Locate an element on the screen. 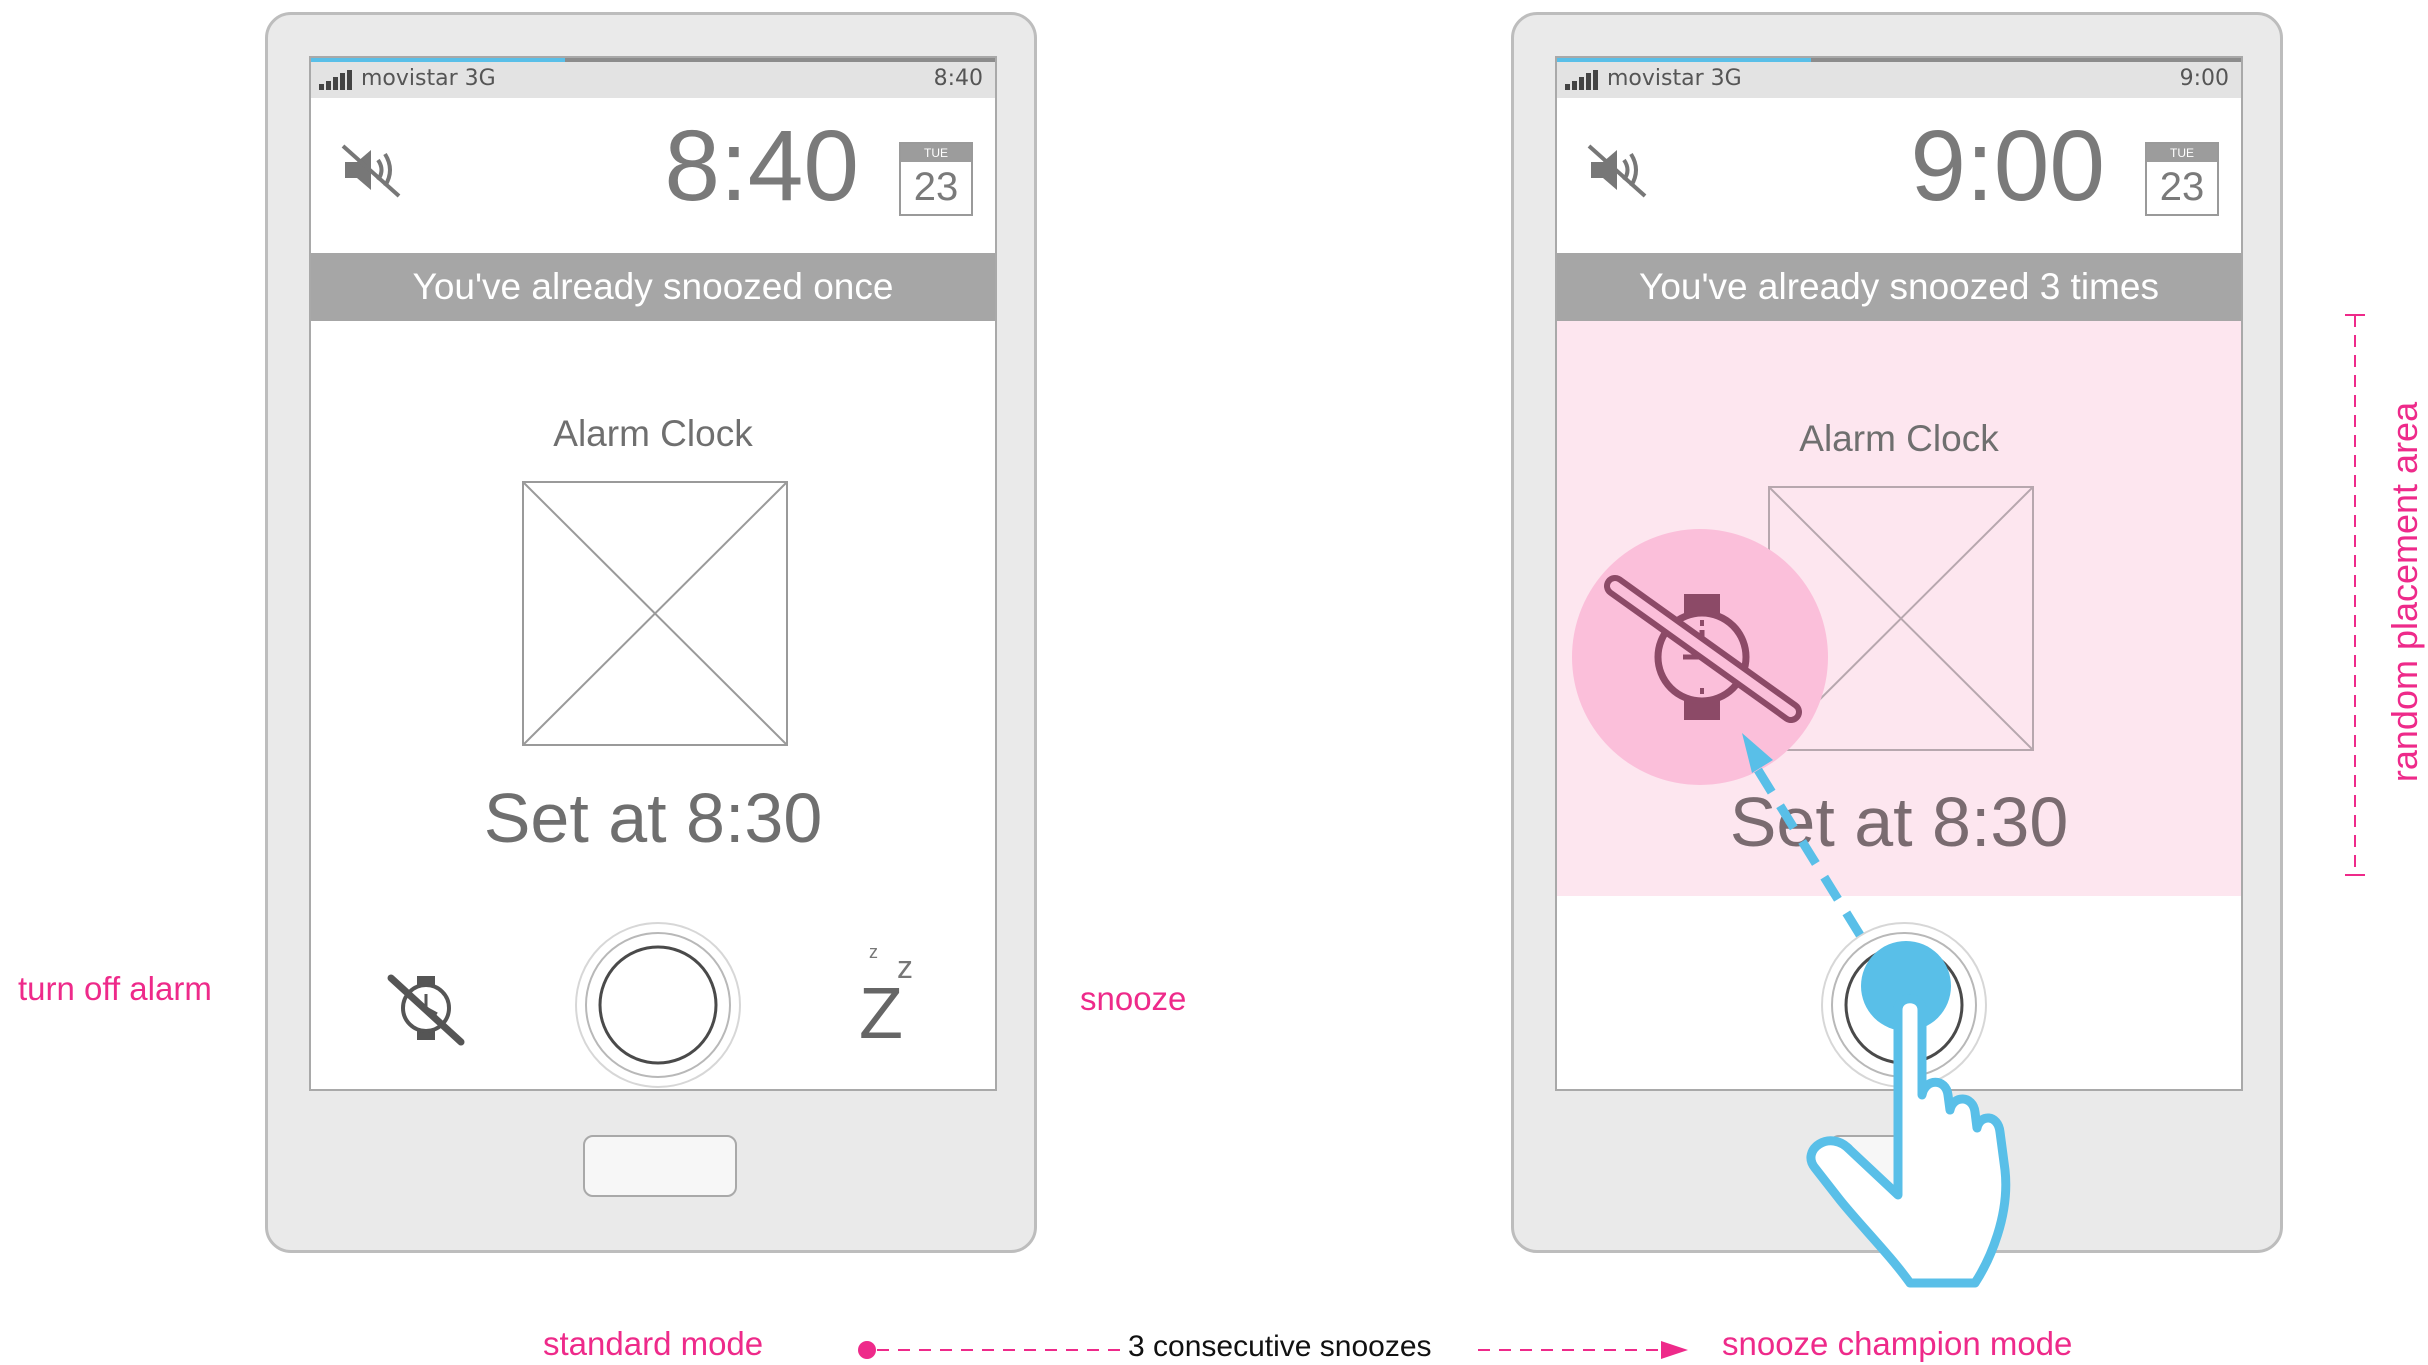 The height and width of the screenshot is (1365, 2428). touch-hand-icon is located at coordinates (1908, 1141).